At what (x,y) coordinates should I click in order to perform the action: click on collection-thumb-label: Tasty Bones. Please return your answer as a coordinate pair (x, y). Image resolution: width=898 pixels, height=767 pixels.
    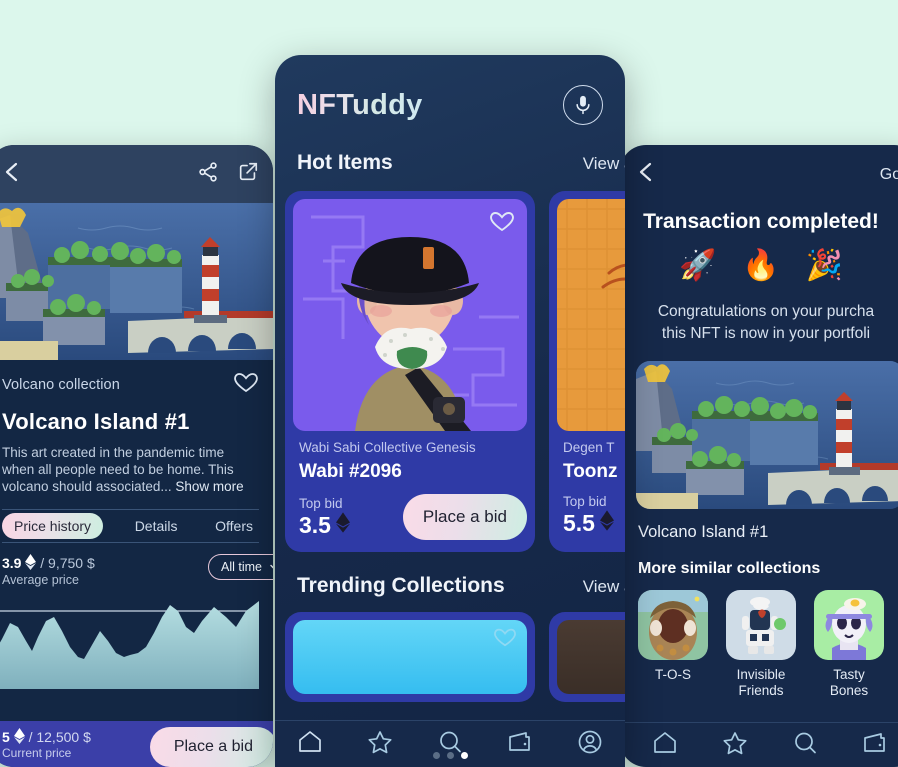
    Looking at the image, I should click on (849, 682).